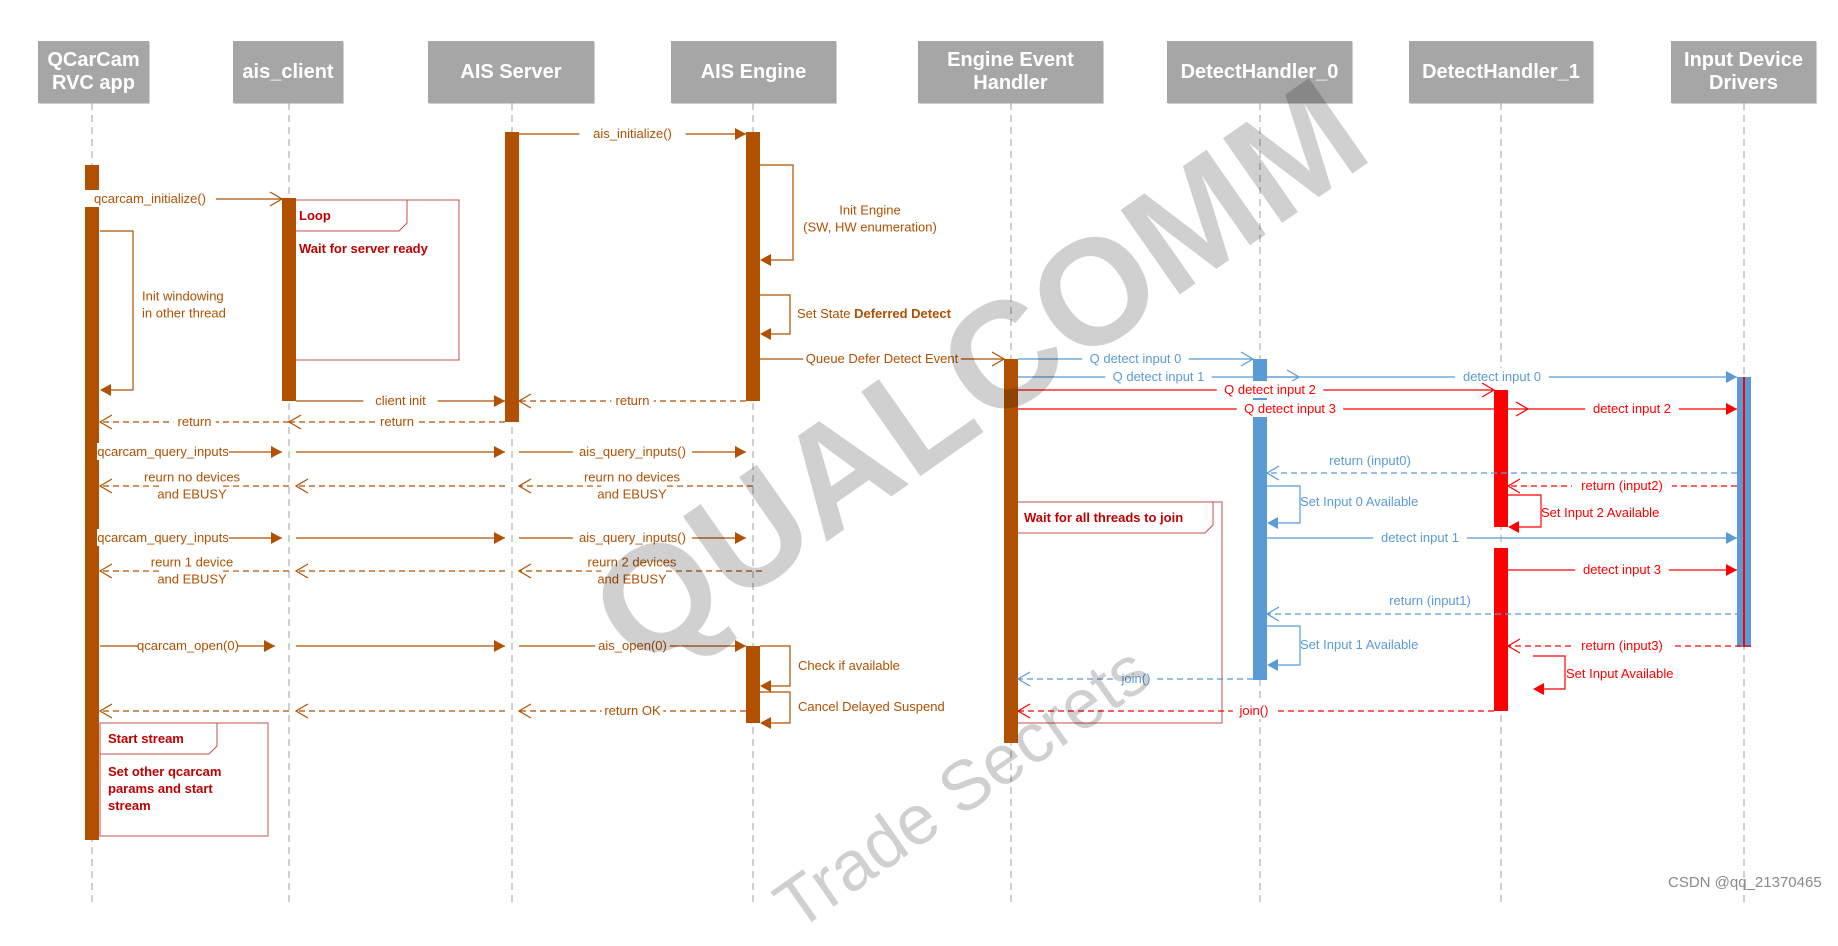 The height and width of the screenshot is (946, 1838). Describe the element at coordinates (632, 562) in the screenshot. I see `message-label: reurn 2 devices` at that location.